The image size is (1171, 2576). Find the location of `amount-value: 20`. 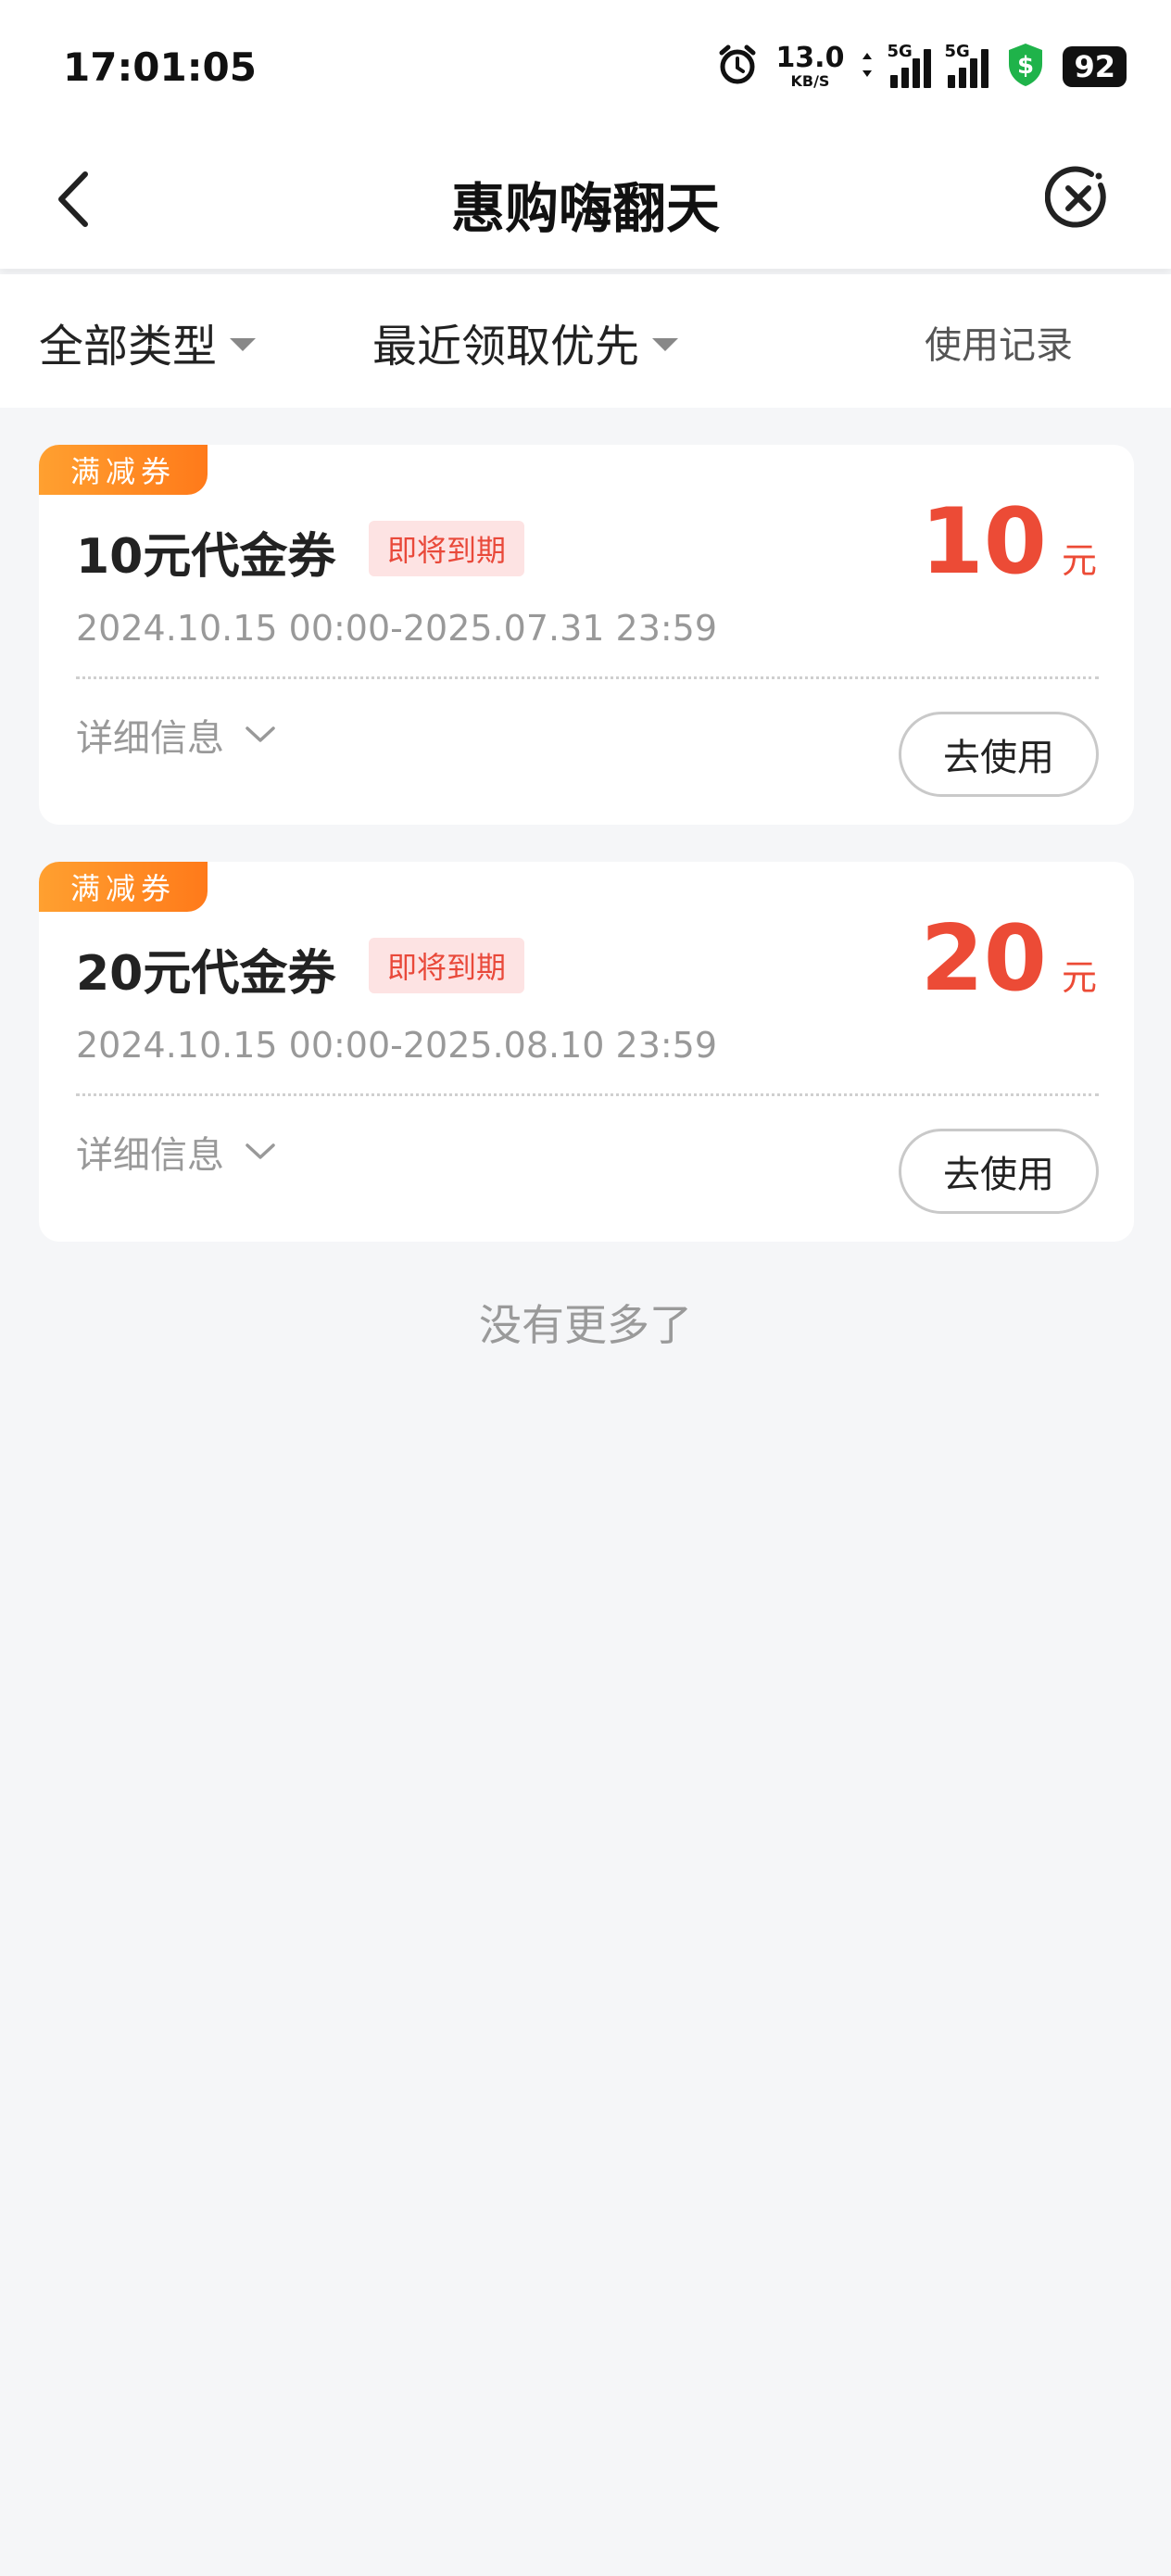

amount-value: 20 is located at coordinates (983, 959).